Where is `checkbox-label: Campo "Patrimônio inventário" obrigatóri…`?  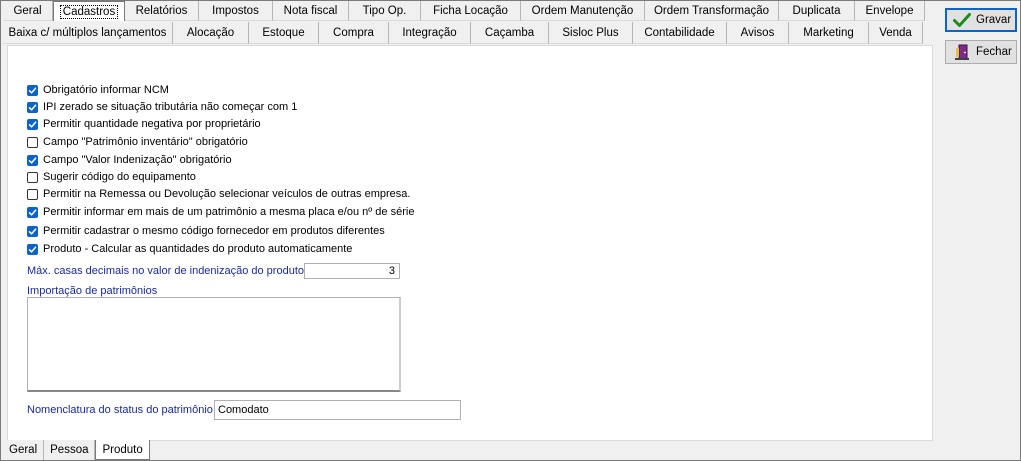
checkbox-label: Campo "Patrimônio inventário" obrigatóri… is located at coordinates (145, 142).